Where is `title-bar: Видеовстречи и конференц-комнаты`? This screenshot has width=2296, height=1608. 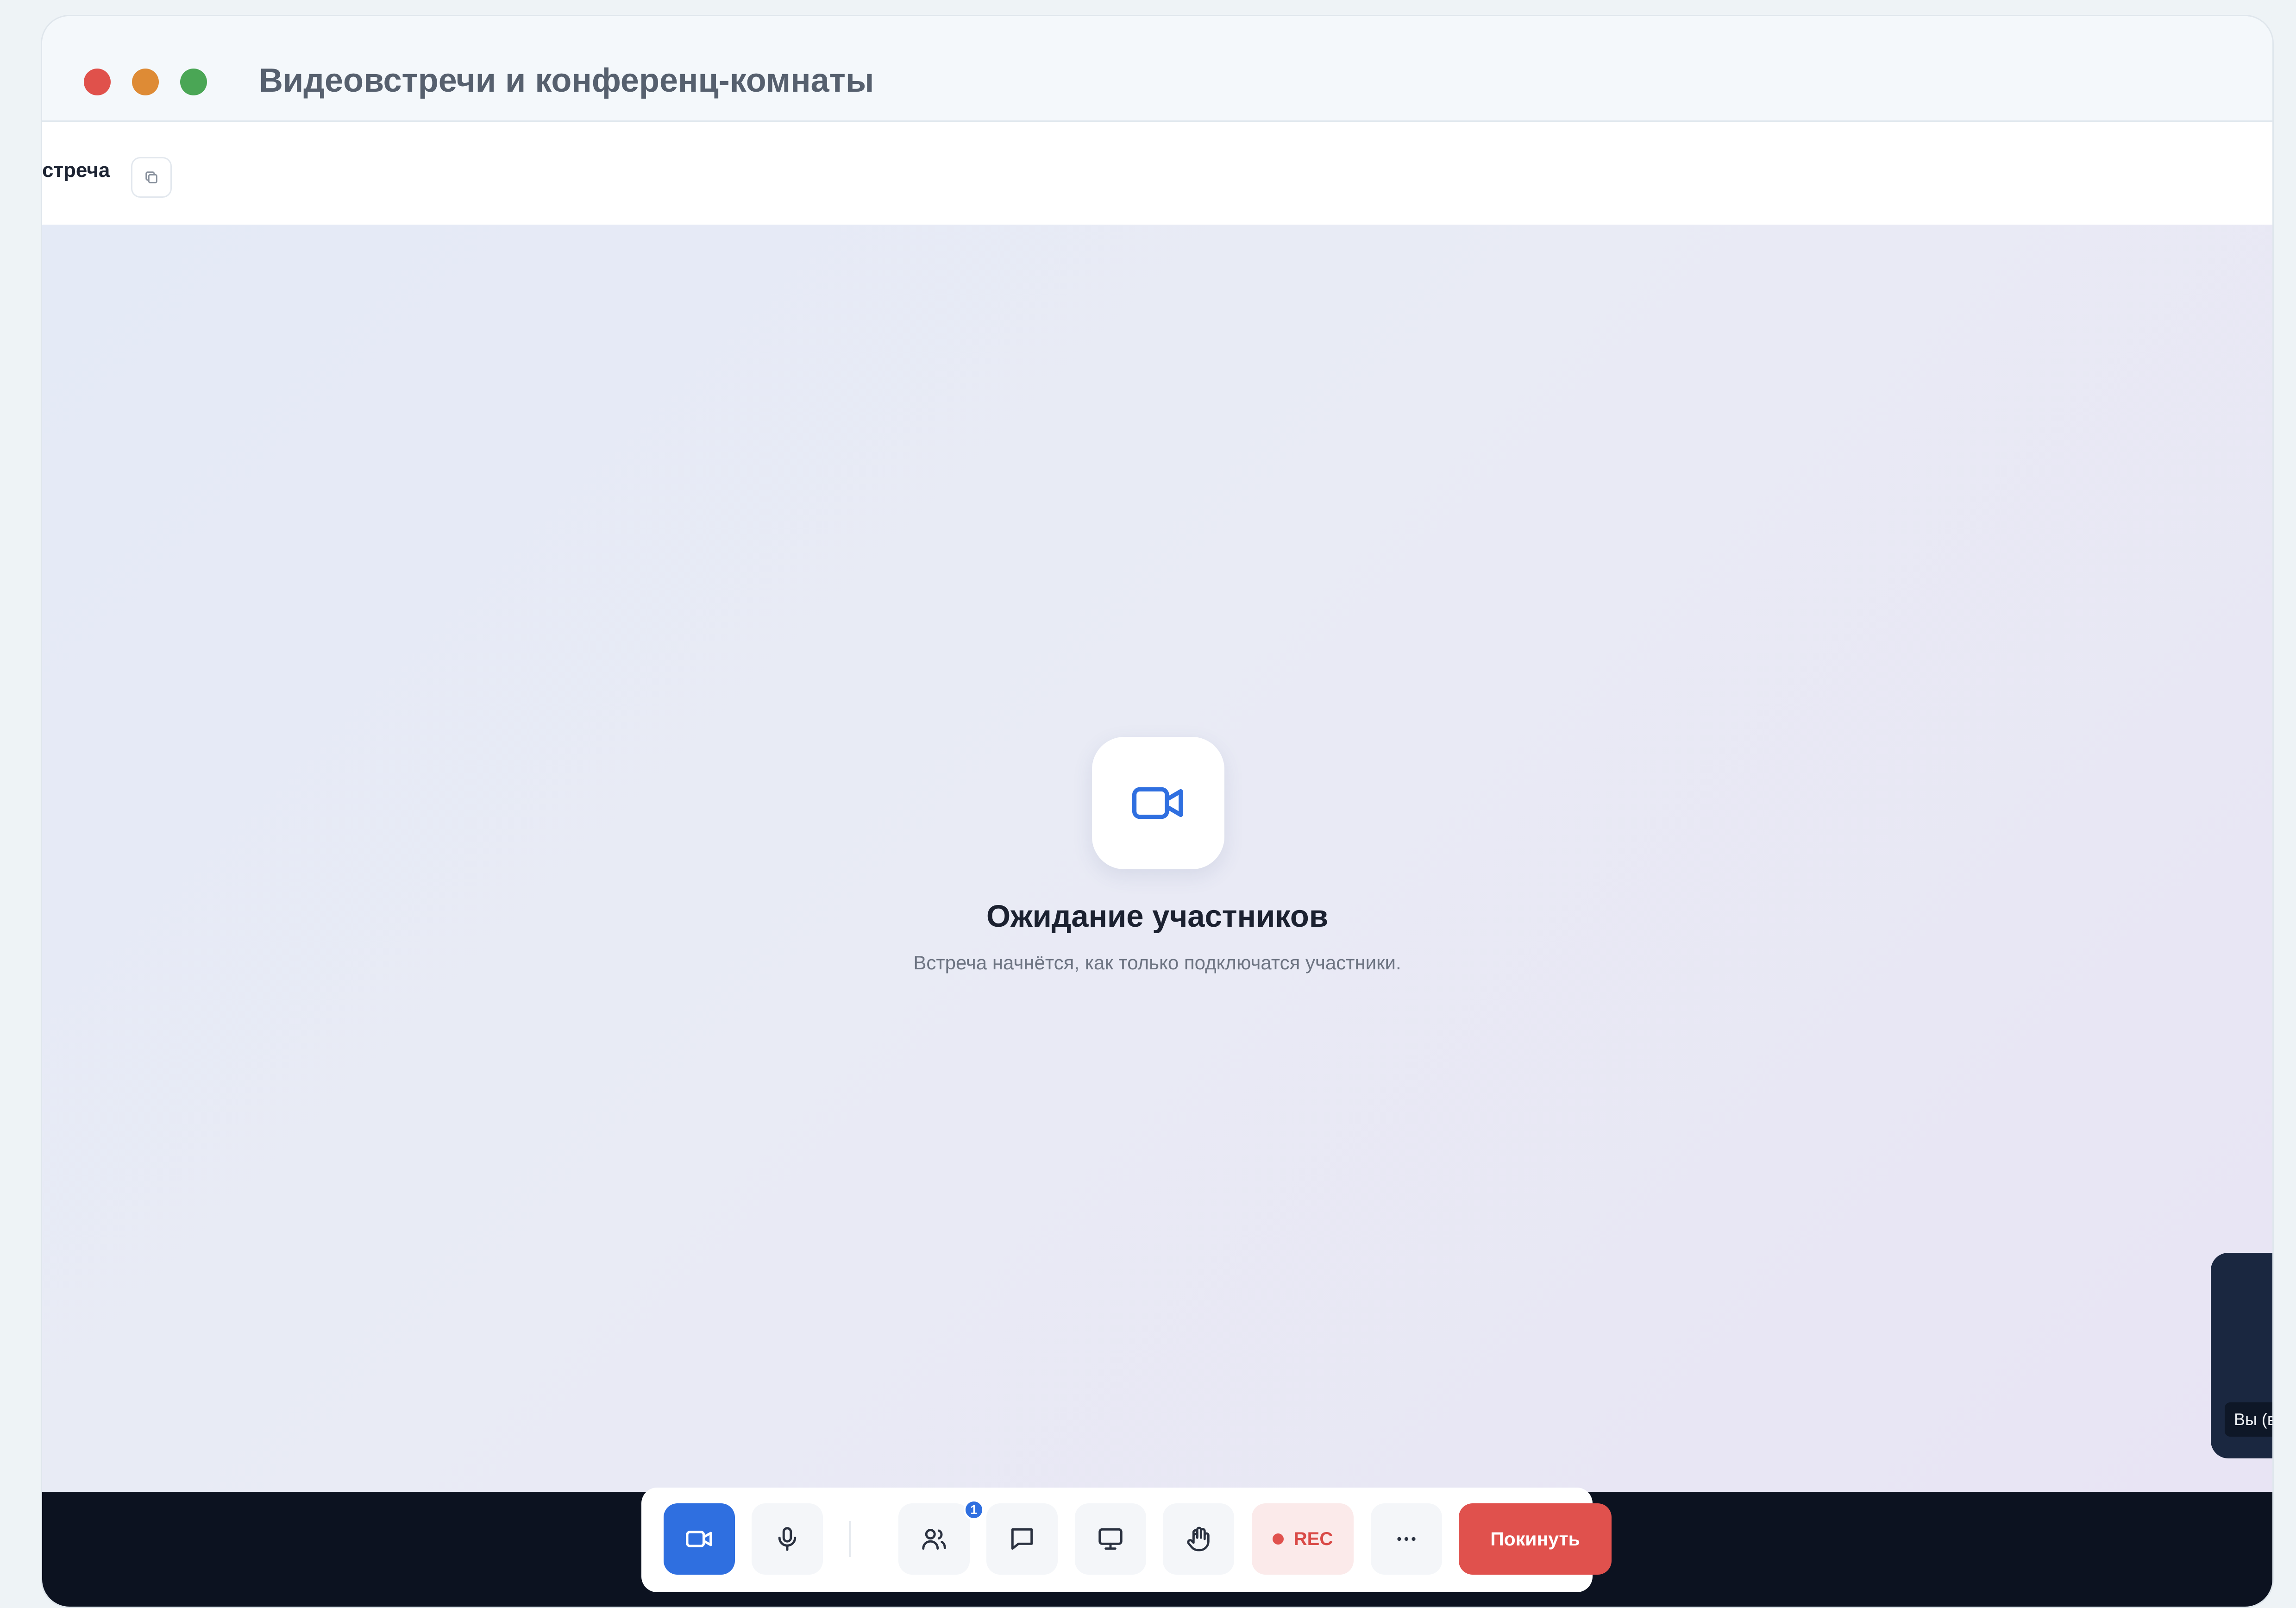
title-bar: Видеовстречи и конференц-комнаты is located at coordinates (1157, 69).